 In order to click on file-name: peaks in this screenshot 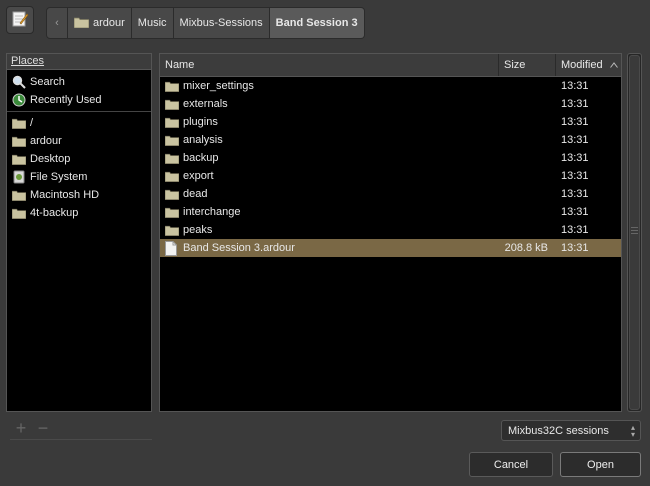, I will do `click(198, 230)`.